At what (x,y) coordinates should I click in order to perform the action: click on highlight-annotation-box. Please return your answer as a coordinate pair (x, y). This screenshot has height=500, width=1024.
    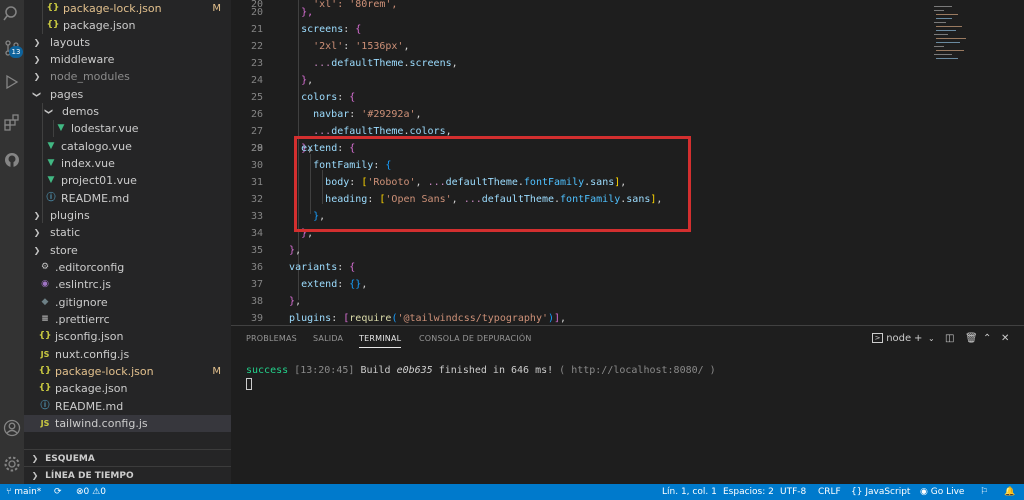
    Looking at the image, I should click on (492, 184).